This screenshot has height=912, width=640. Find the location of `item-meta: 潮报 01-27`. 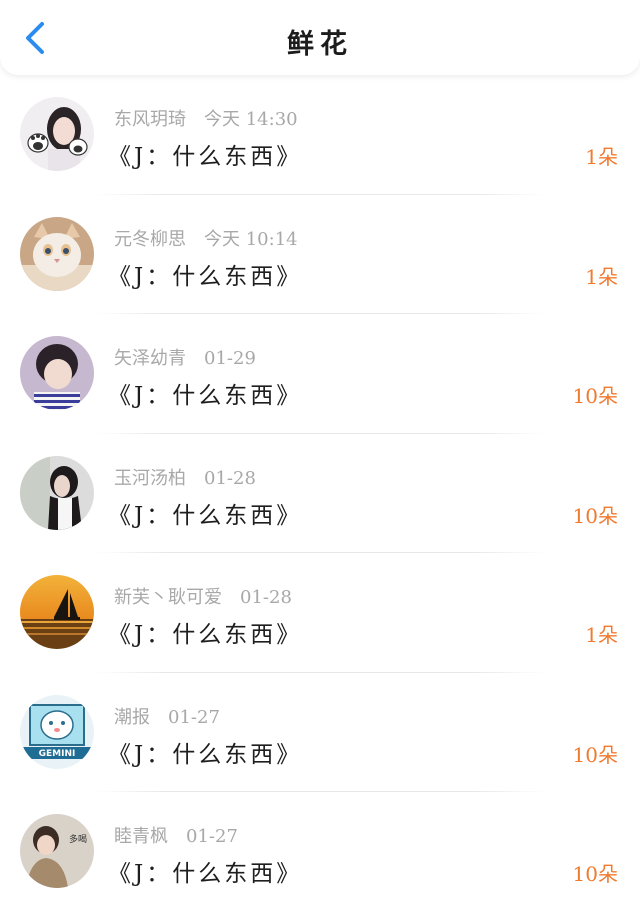

item-meta: 潮报 01-27 is located at coordinates (167, 716).